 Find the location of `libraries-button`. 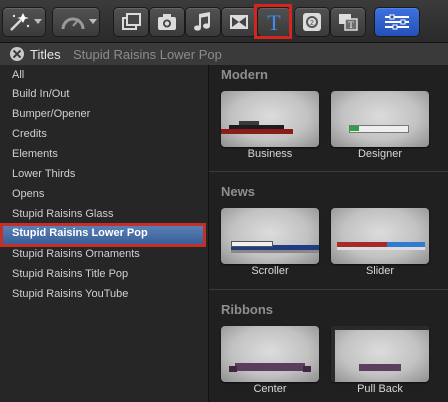

libraries-button is located at coordinates (131, 22).